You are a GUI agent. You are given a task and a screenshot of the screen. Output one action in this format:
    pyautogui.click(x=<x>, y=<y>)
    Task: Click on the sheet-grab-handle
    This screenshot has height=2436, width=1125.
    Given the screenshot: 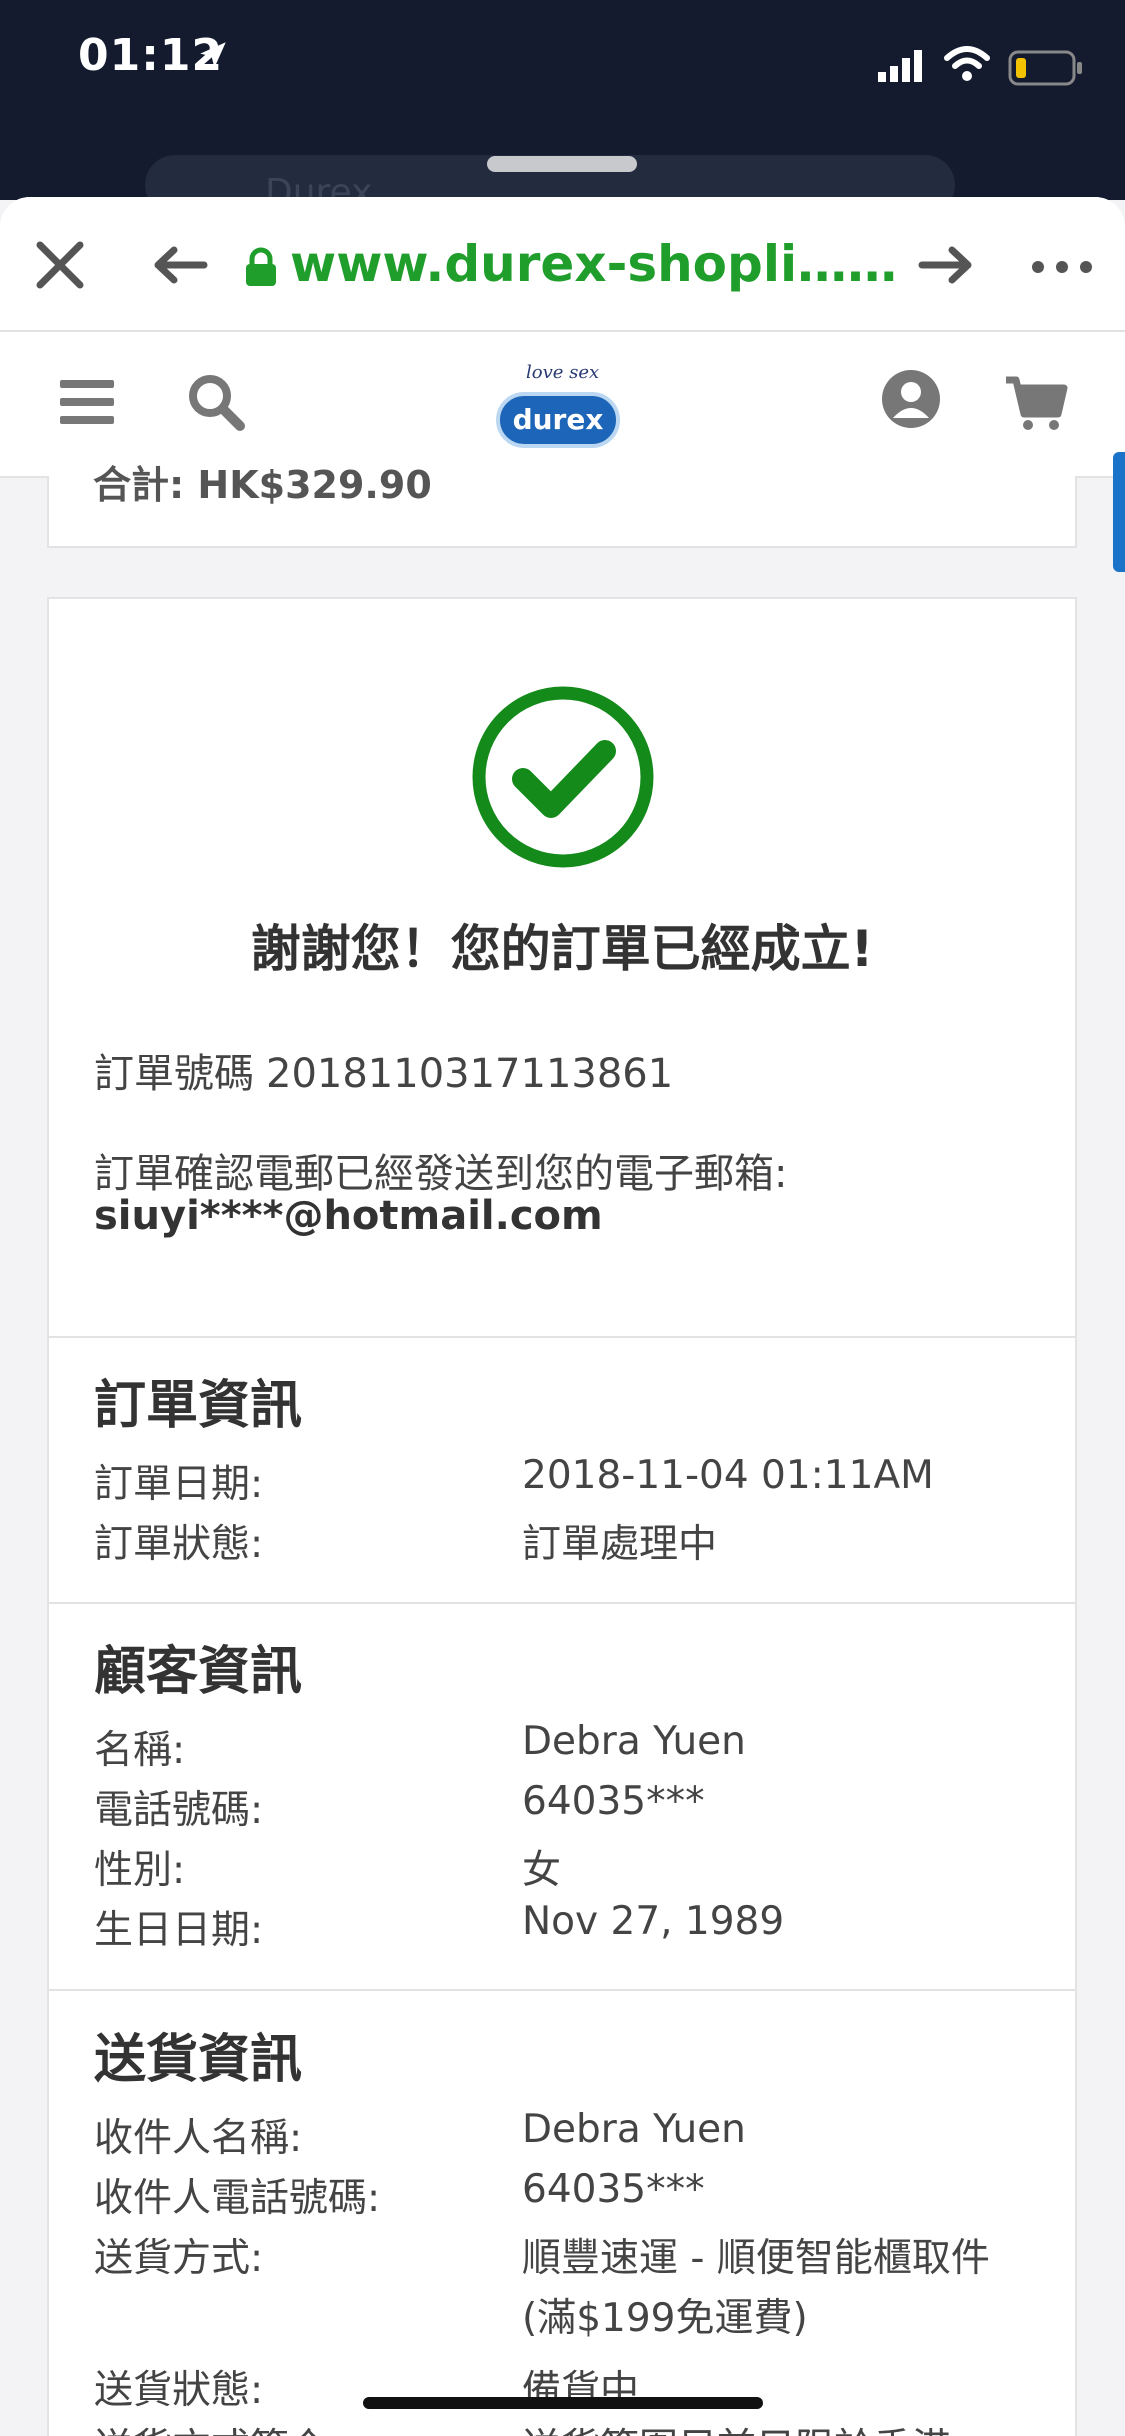 What is the action you would take?
    pyautogui.click(x=562, y=164)
    